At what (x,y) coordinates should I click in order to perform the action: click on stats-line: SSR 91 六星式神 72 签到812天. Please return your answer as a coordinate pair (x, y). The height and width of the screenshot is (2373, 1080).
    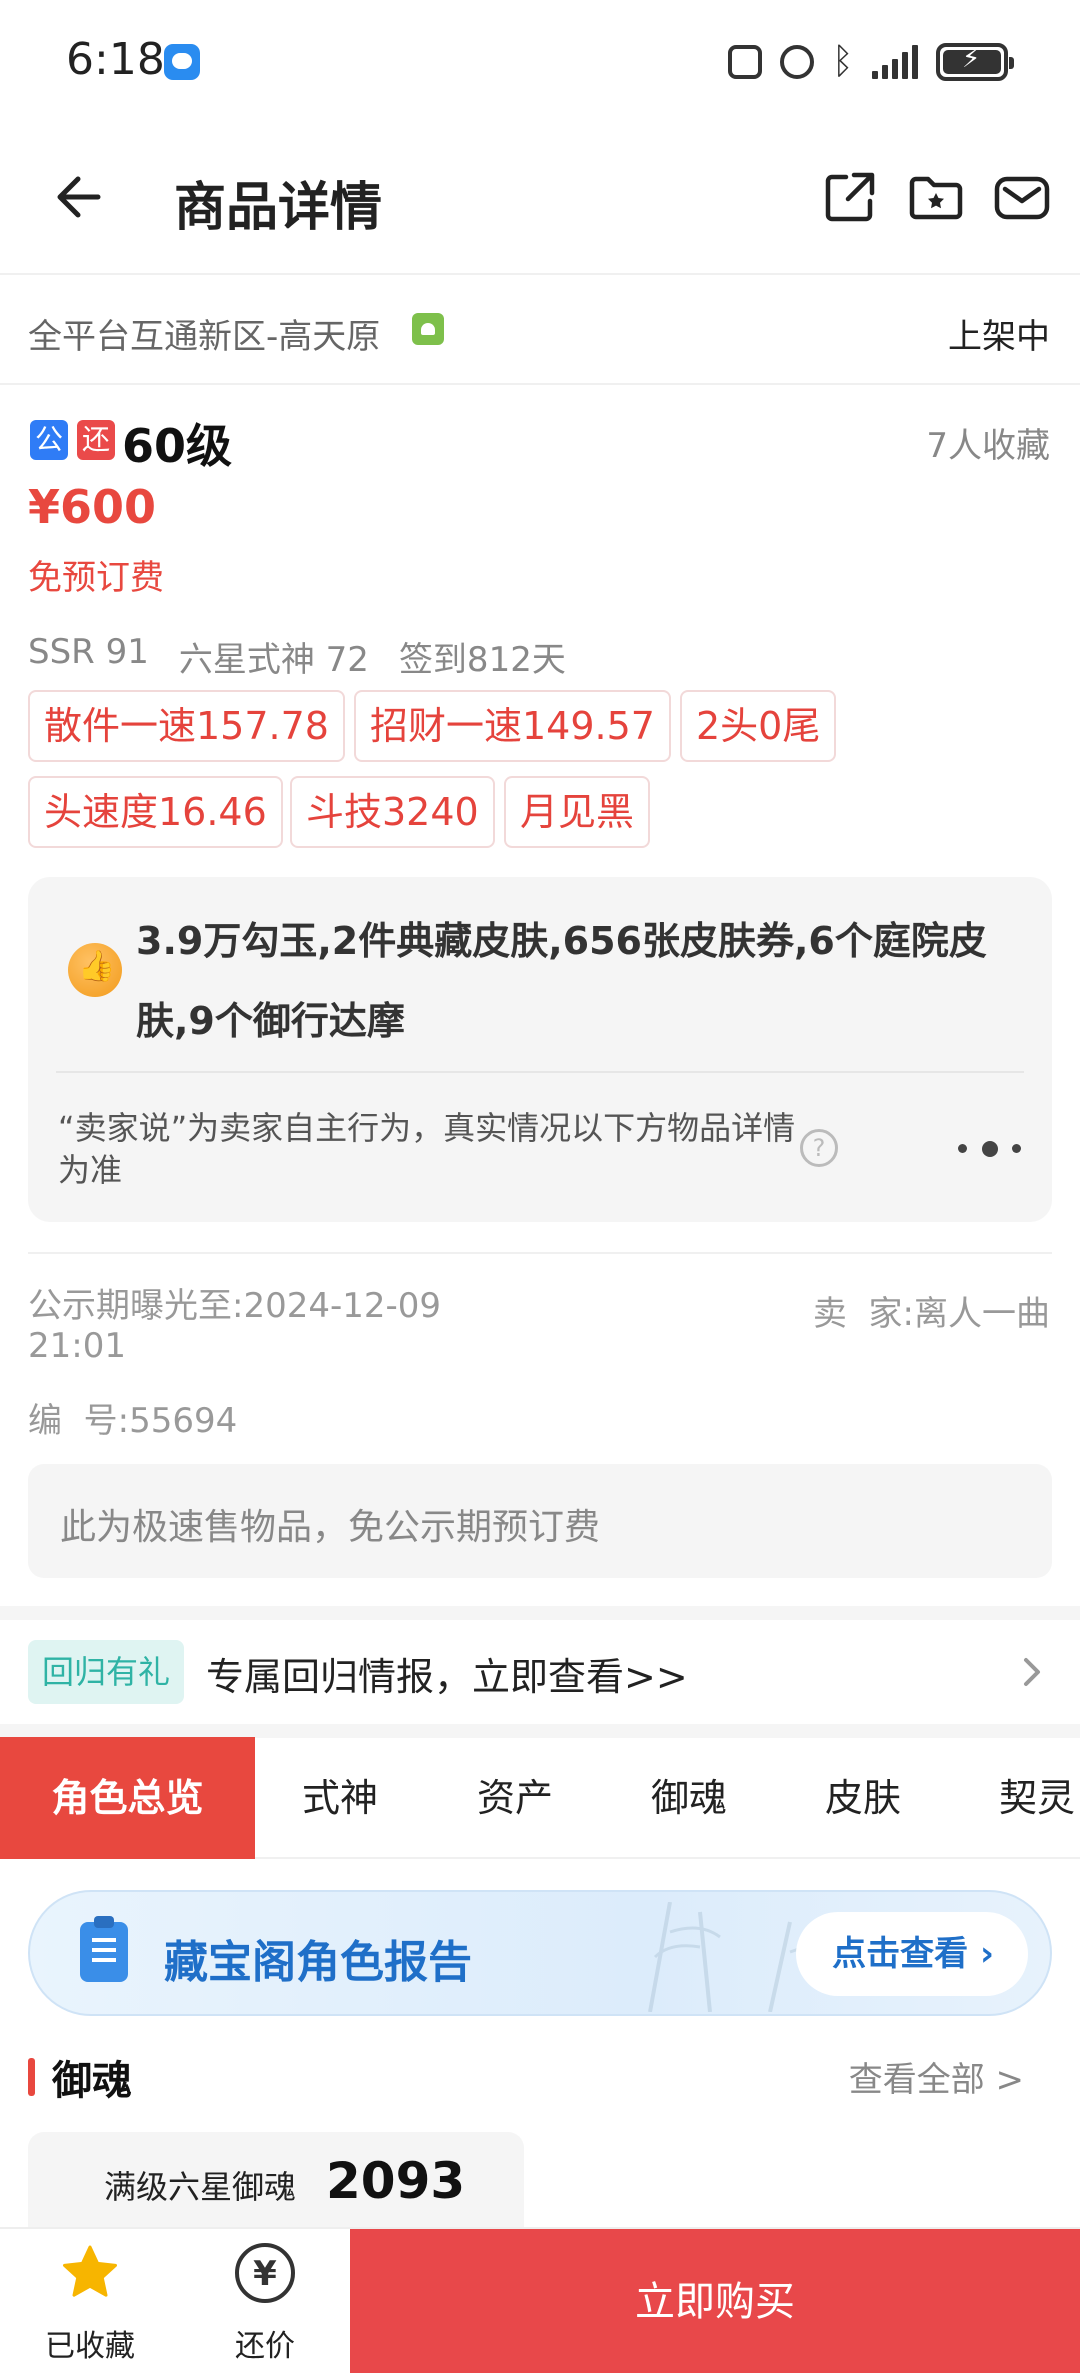
    Looking at the image, I should click on (297, 656).